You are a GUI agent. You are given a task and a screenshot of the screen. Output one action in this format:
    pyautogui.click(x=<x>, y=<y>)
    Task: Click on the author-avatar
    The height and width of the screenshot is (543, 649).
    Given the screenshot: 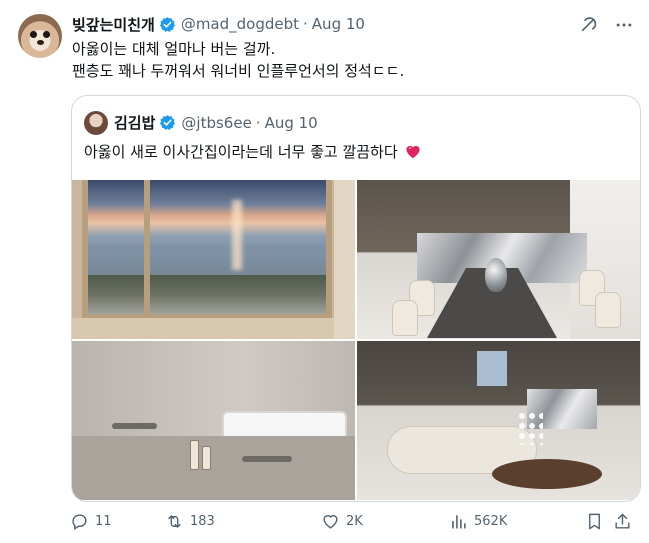 What is the action you would take?
    pyautogui.click(x=40, y=36)
    